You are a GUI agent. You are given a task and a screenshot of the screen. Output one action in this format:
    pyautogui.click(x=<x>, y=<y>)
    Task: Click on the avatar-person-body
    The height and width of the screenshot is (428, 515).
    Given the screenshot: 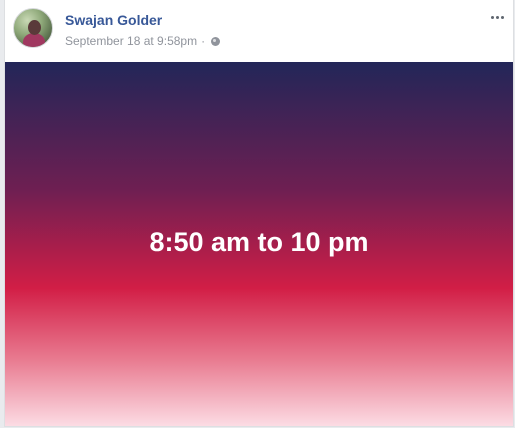 What is the action you would take?
    pyautogui.click(x=34, y=40)
    